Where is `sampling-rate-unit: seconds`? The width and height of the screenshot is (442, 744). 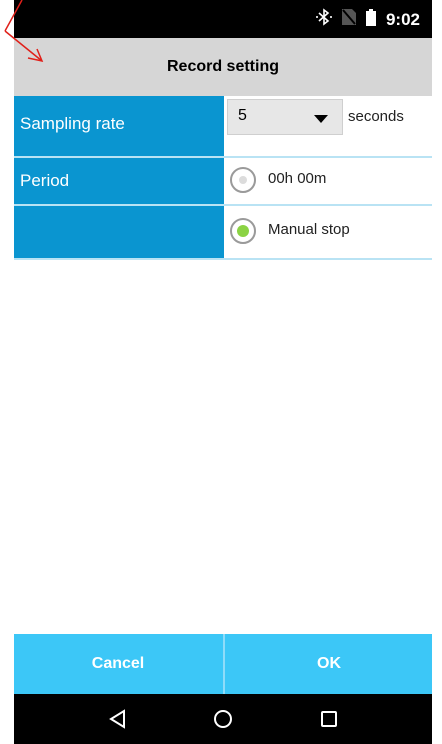 sampling-rate-unit: seconds is located at coordinates (376, 116).